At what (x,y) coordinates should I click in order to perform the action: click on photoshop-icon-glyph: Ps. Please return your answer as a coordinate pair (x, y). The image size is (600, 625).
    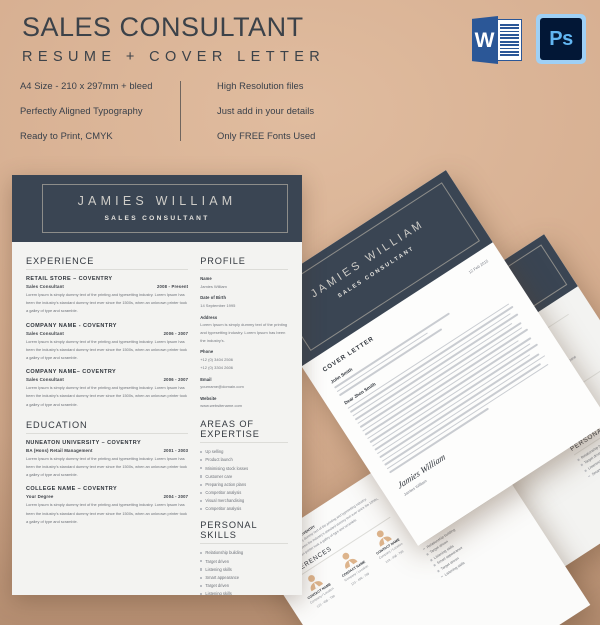
    Looking at the image, I should click on (561, 38).